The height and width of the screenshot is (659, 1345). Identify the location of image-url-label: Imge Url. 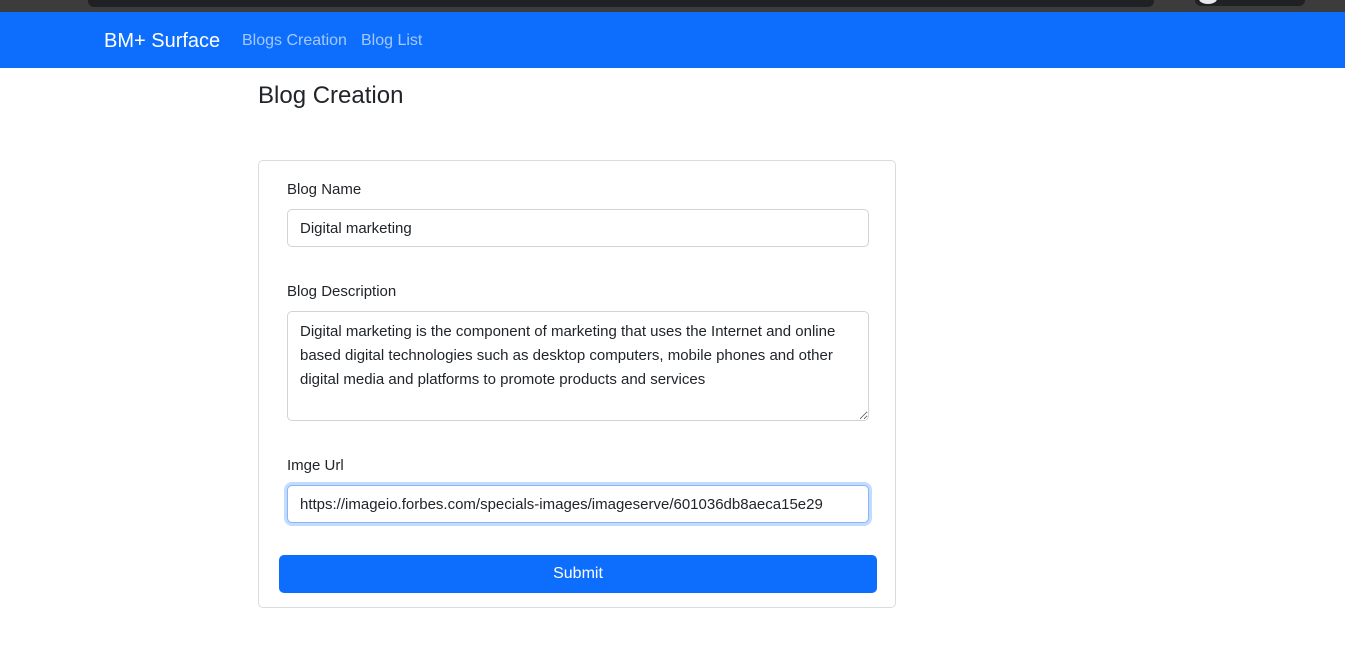
(315, 465).